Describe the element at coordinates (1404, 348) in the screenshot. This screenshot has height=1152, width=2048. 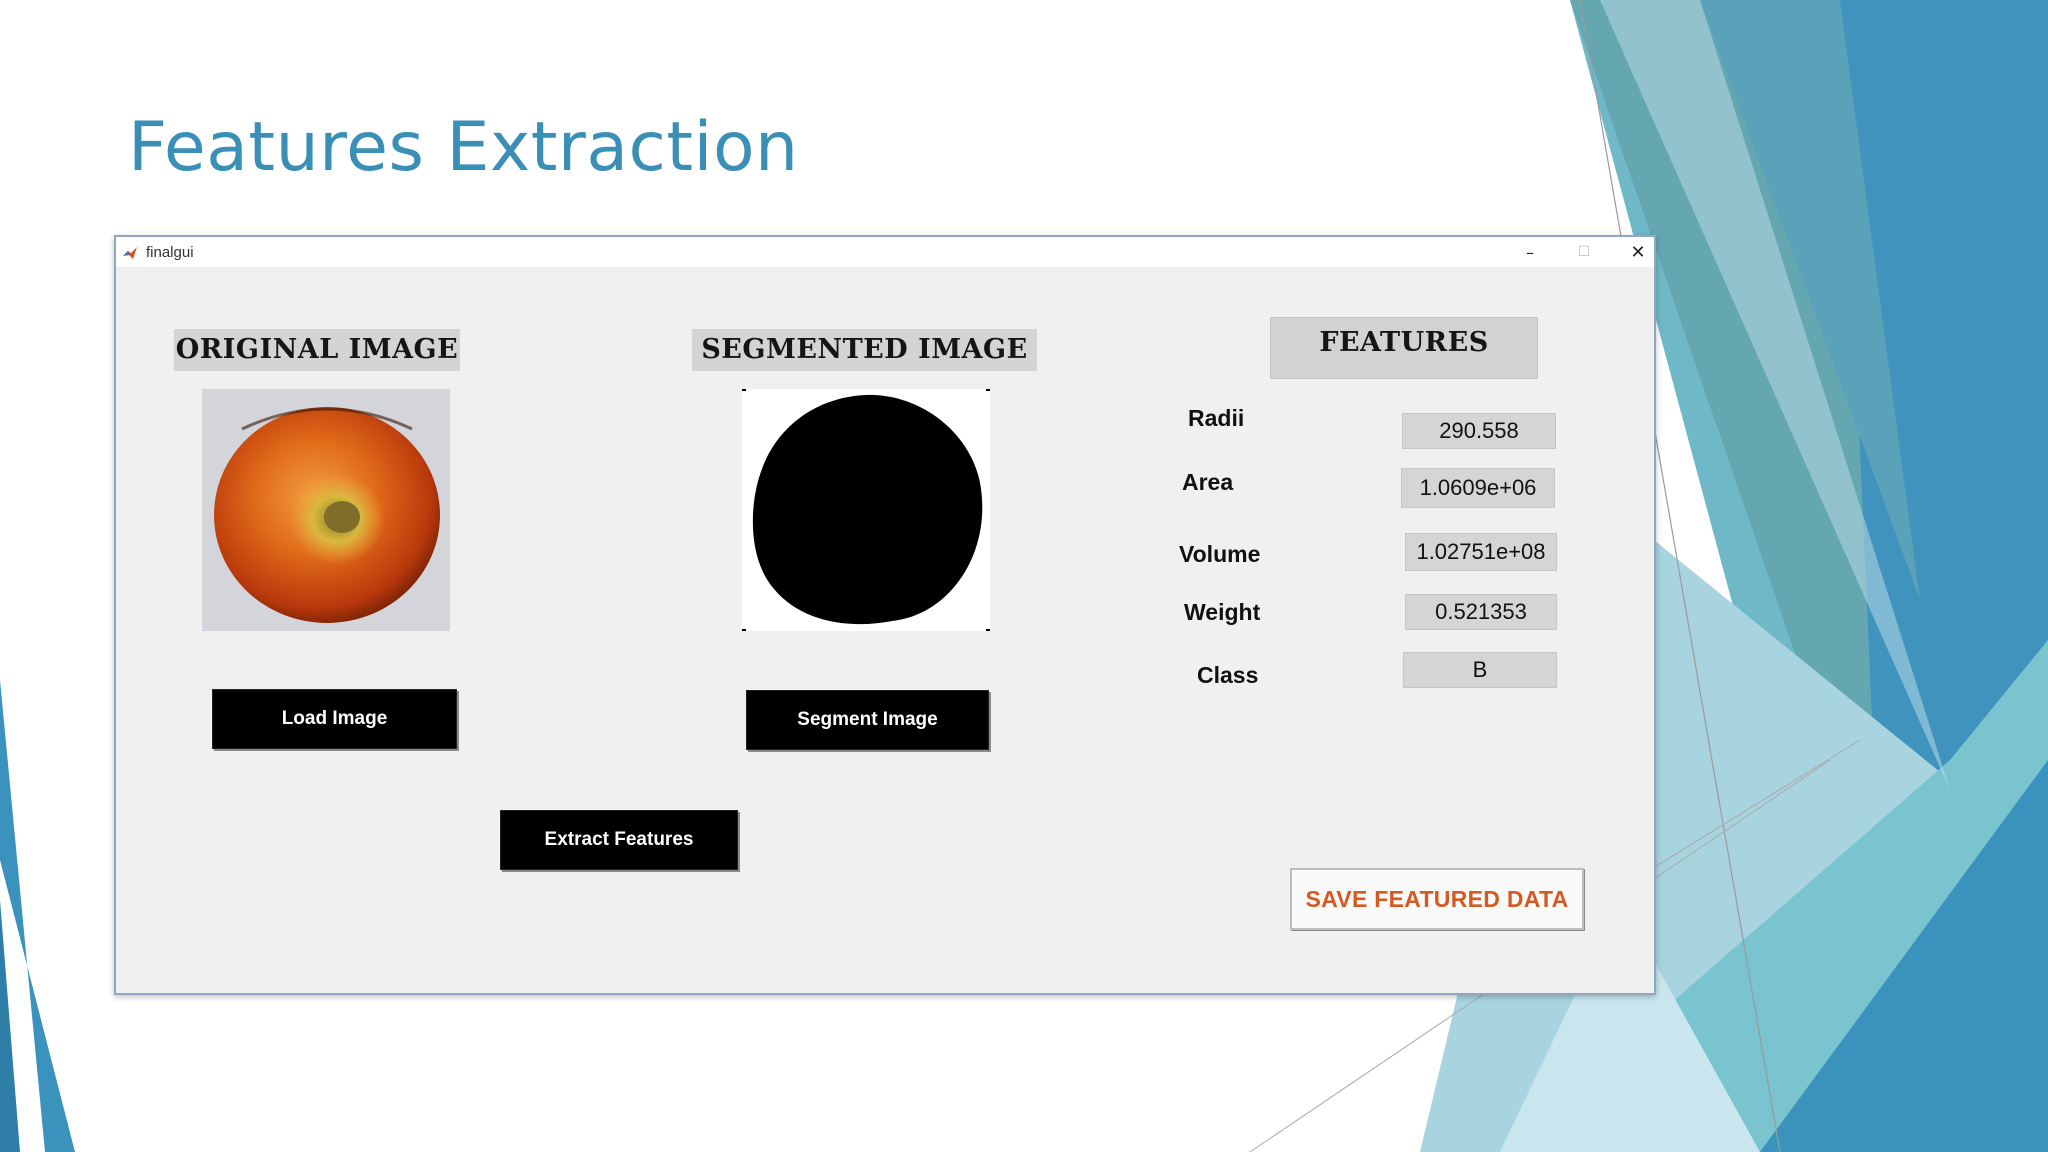
I see `features-heading: FEATURES` at that location.